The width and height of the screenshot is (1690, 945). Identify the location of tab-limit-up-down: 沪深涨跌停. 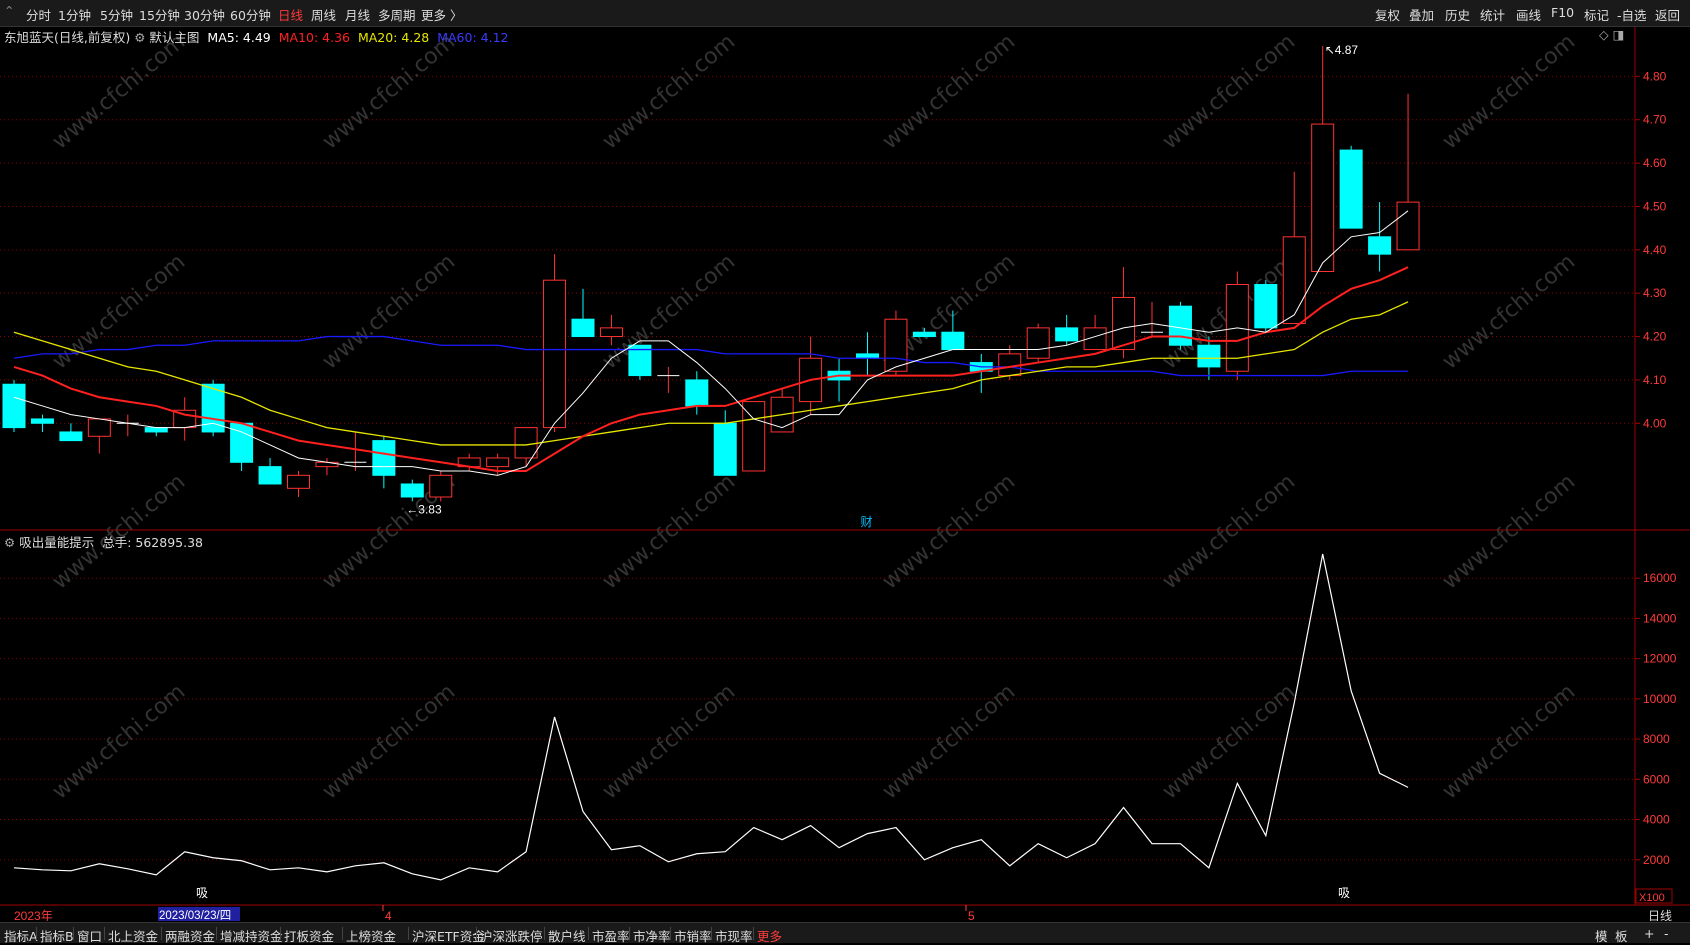
(511, 935).